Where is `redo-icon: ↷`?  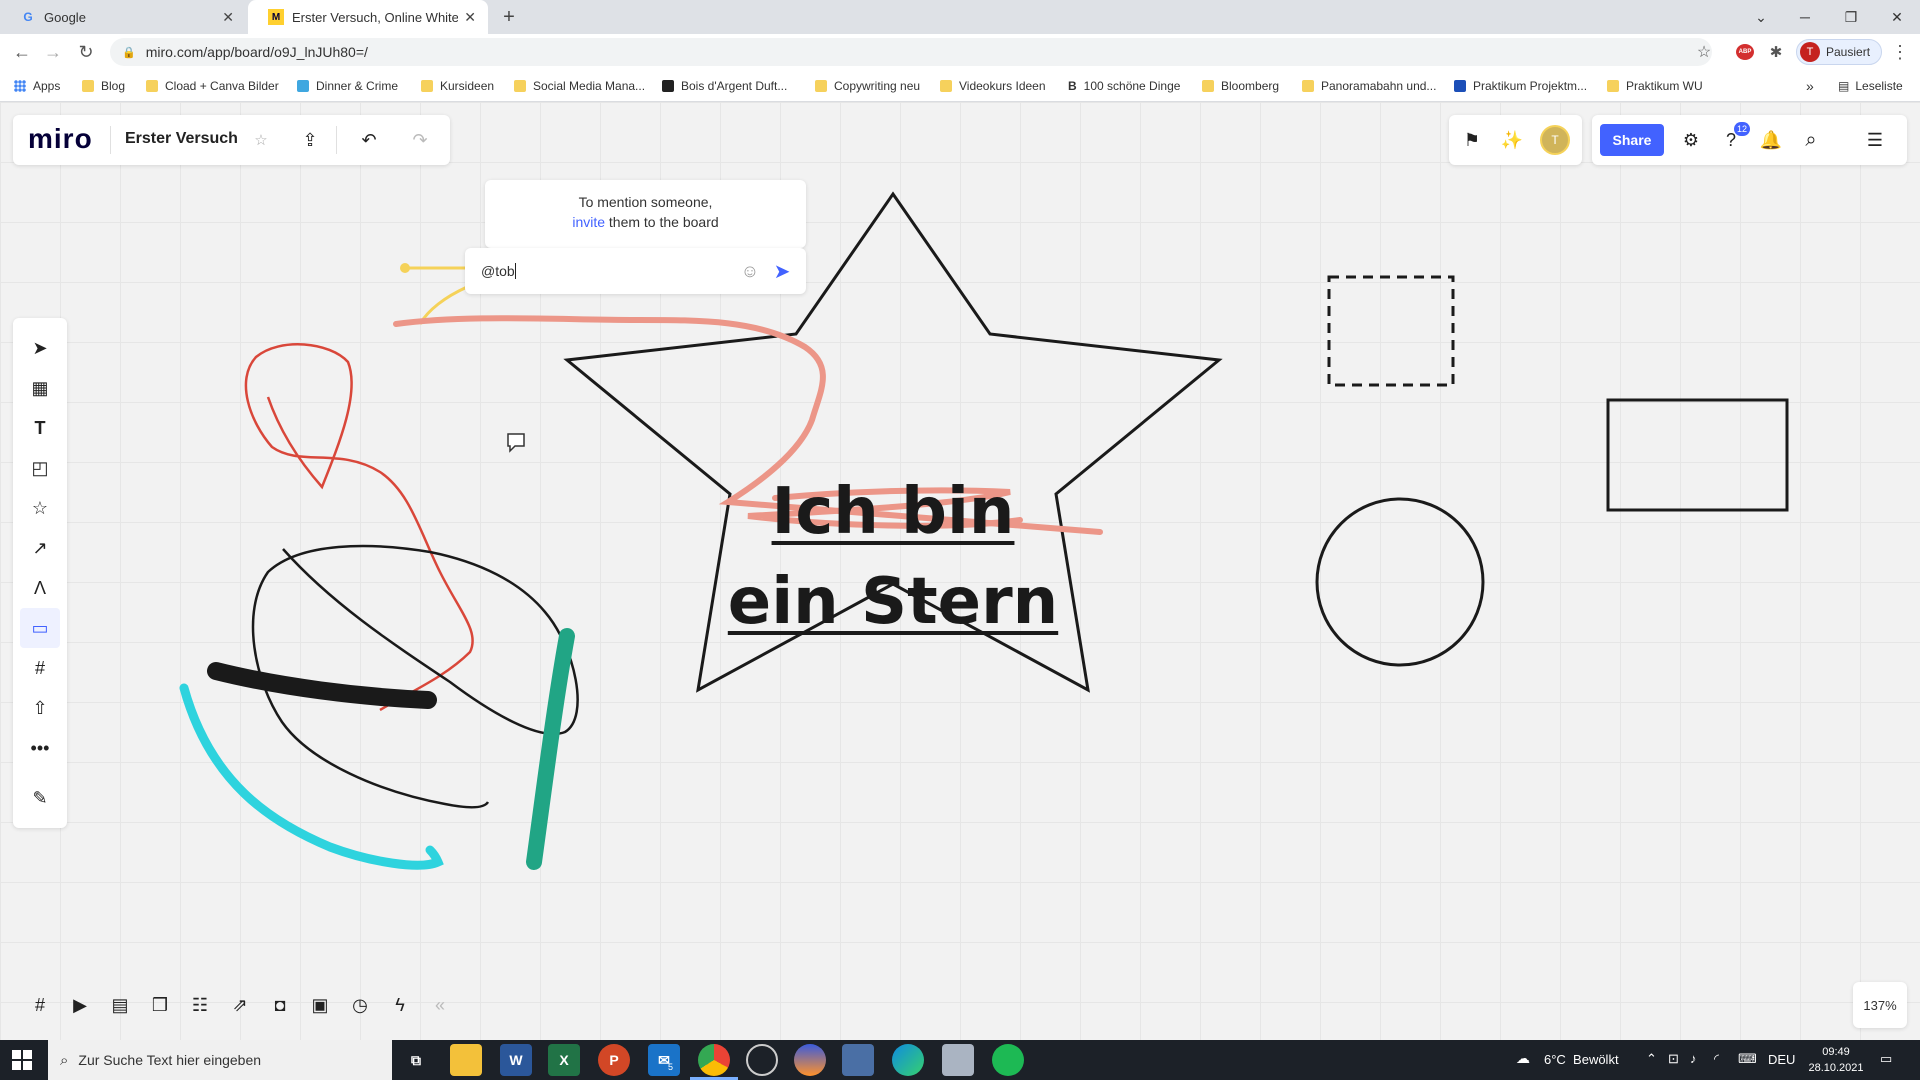 redo-icon: ↷ is located at coordinates (420, 140).